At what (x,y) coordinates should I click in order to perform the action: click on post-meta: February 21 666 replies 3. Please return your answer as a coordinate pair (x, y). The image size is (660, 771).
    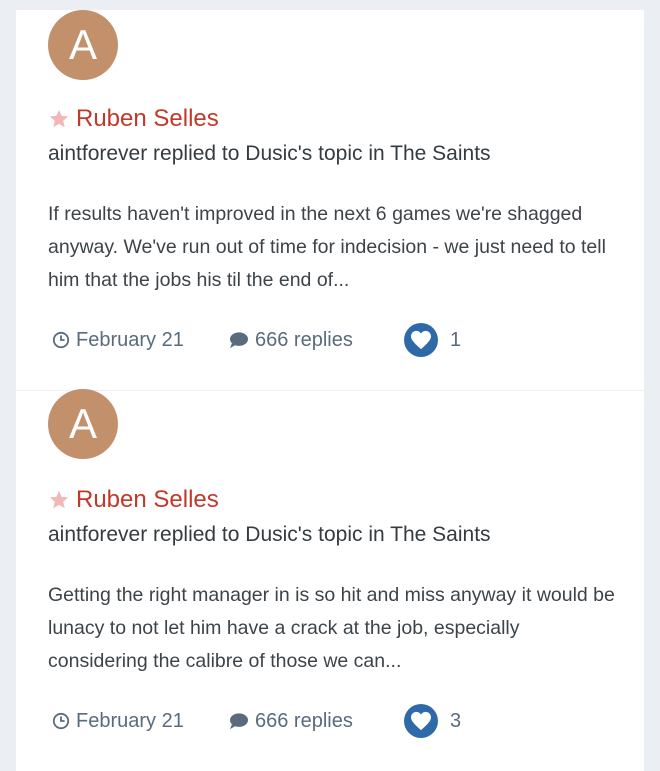
    Looking at the image, I should click on (256, 721).